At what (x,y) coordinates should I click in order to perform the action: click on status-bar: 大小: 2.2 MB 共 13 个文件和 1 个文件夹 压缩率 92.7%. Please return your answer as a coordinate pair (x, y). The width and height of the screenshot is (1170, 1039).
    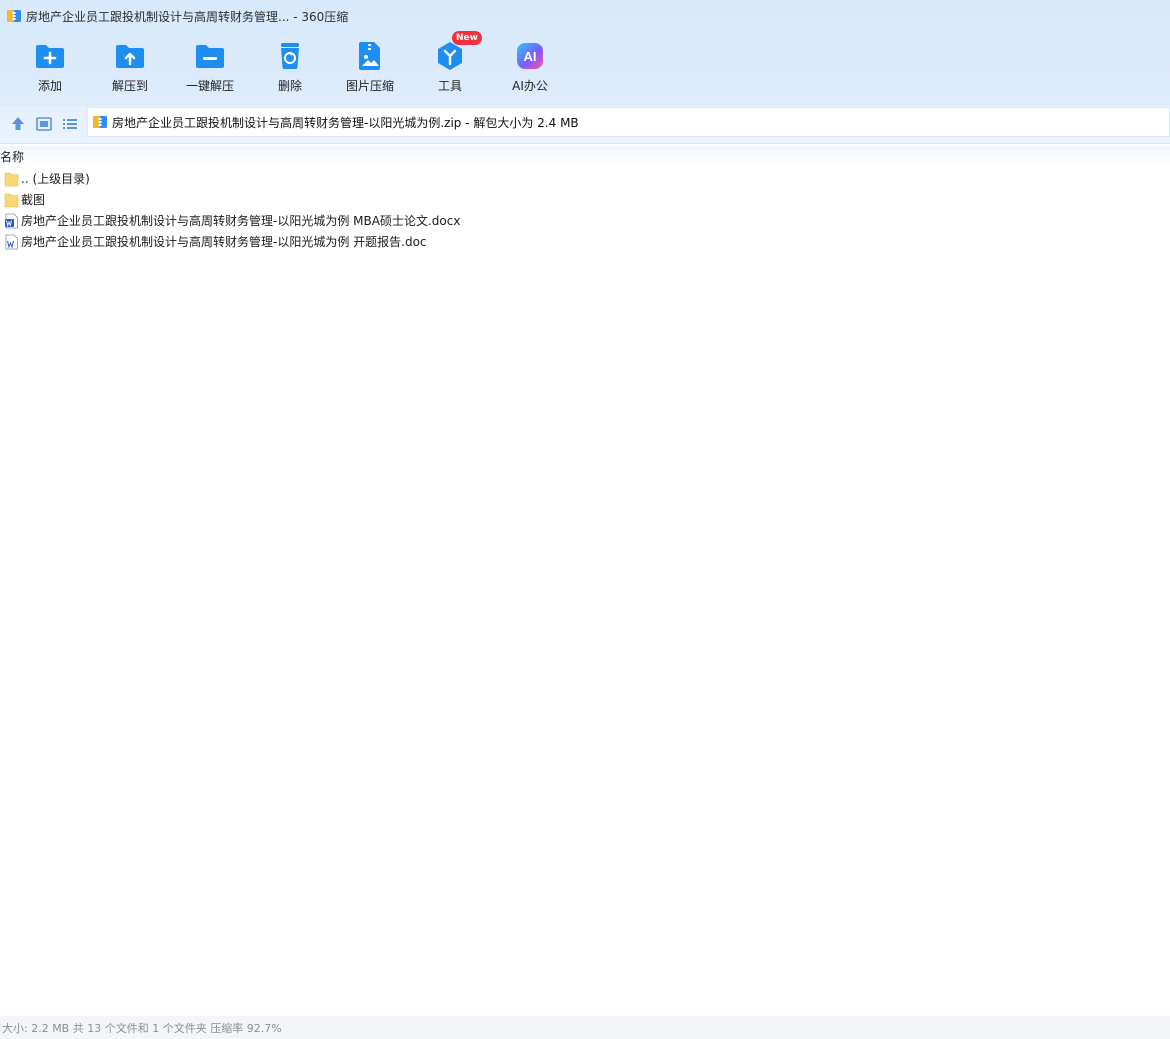
    Looking at the image, I should click on (585, 1027).